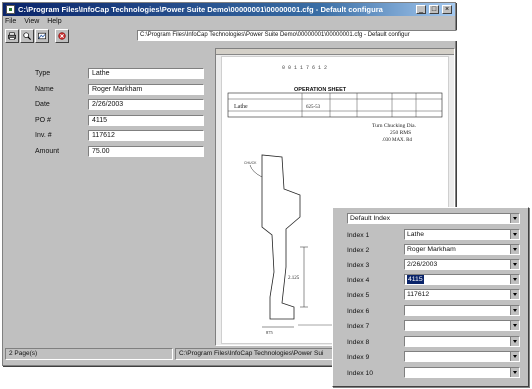 This screenshot has width=532, height=389. I want to click on date-label: Date, so click(42, 104).